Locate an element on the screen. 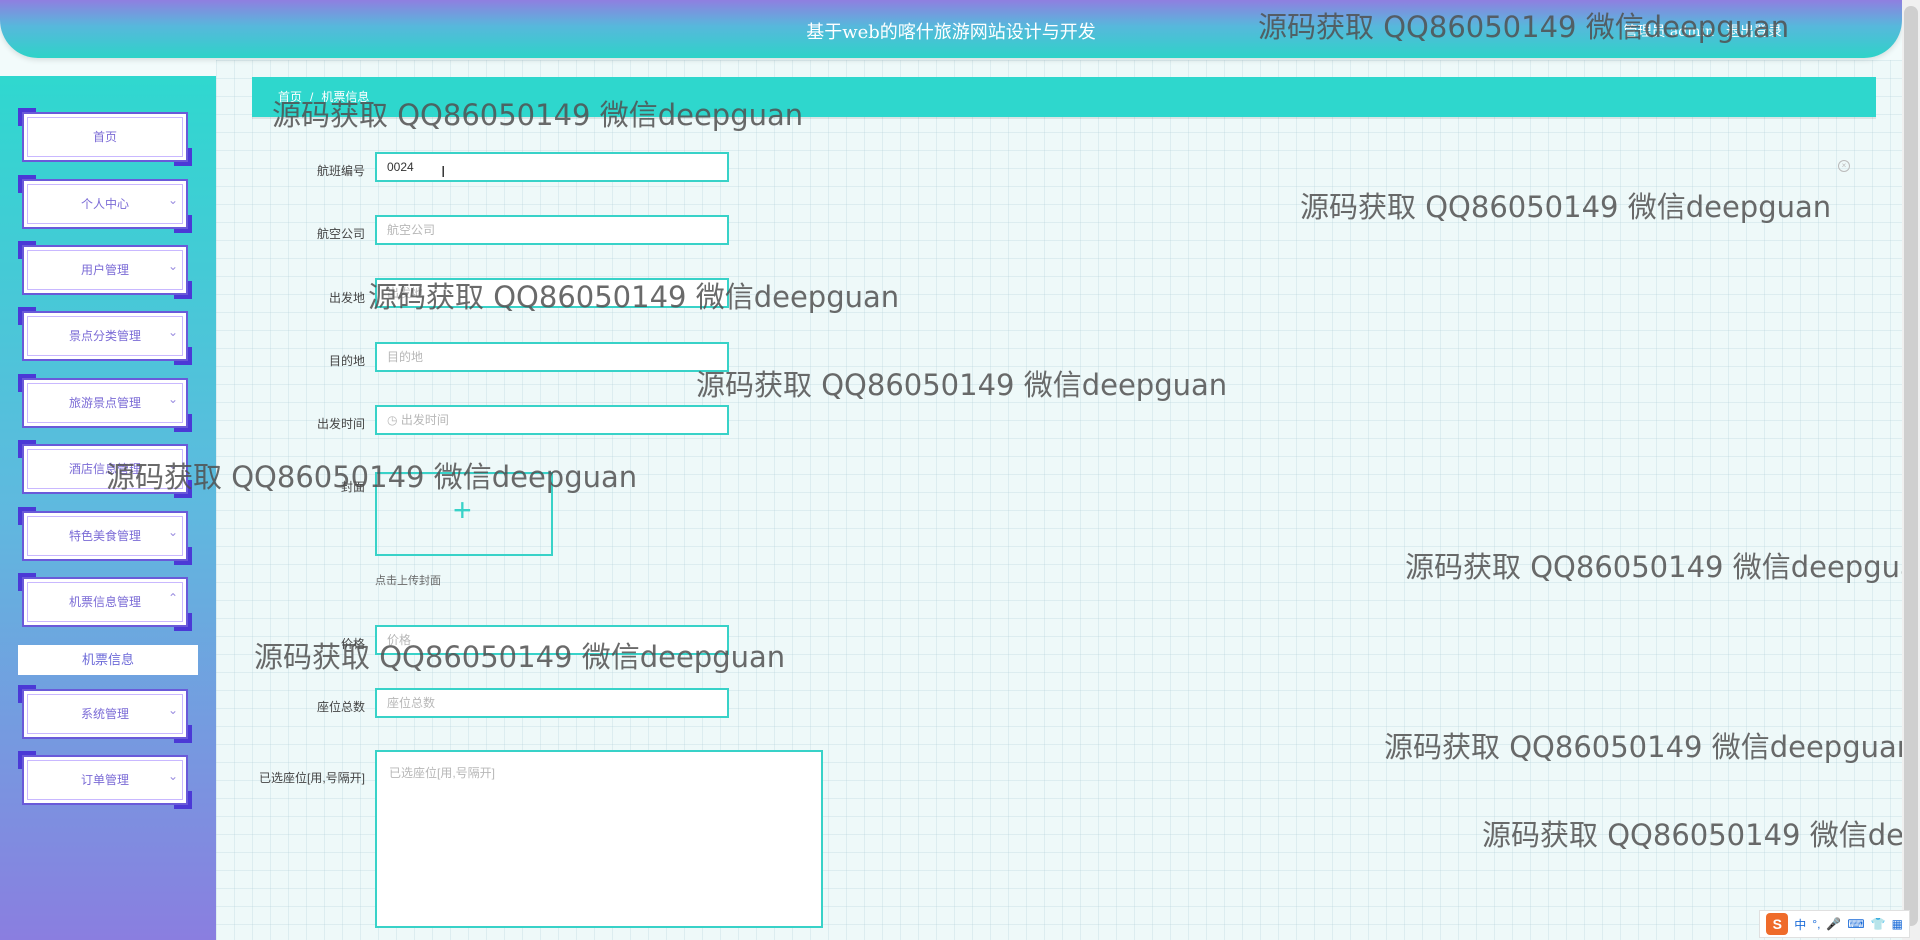  departure-label: 出发地 is located at coordinates (346, 298).